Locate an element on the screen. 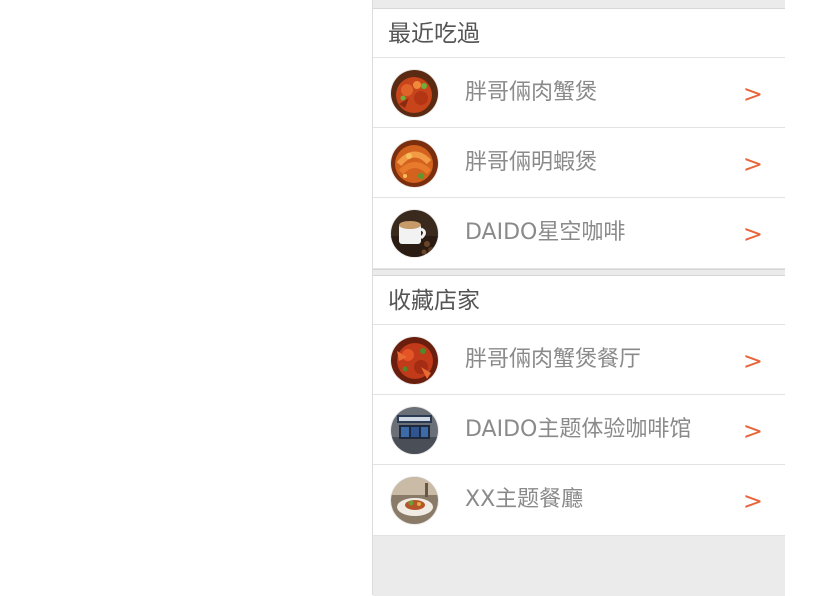 This screenshot has width=838, height=596. recent-item-1: 胖哥倆肉蟹煲 > is located at coordinates (579, 93).